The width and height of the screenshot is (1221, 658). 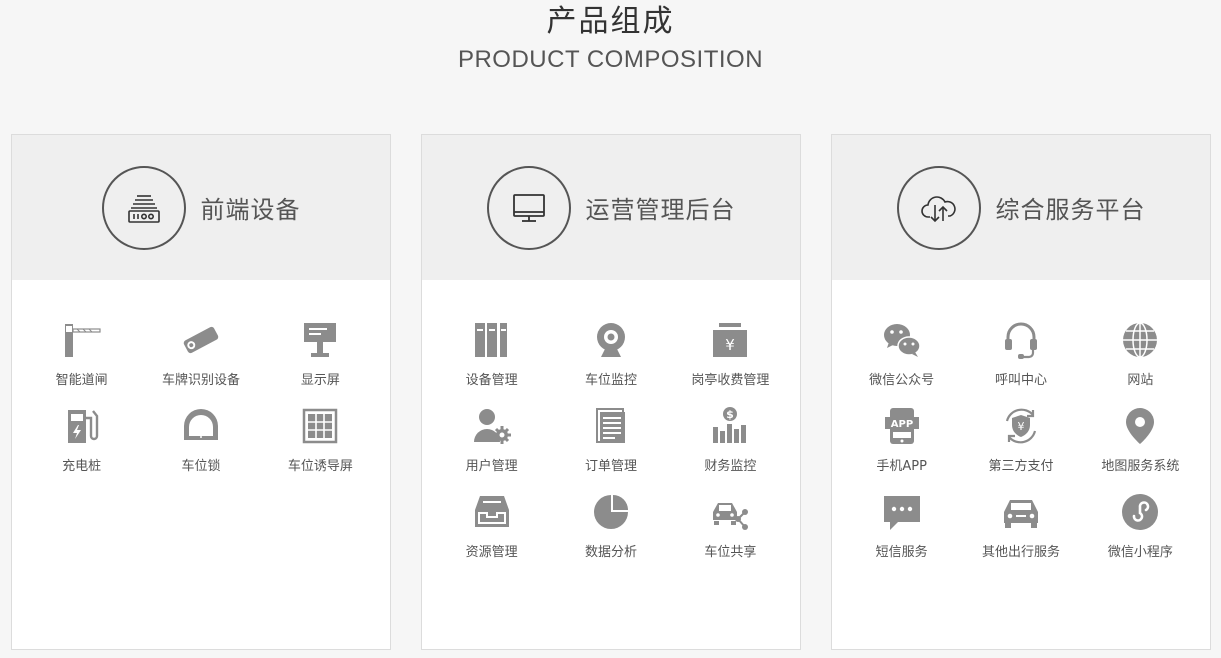 I want to click on item-label: 车位共享, so click(x=730, y=552).